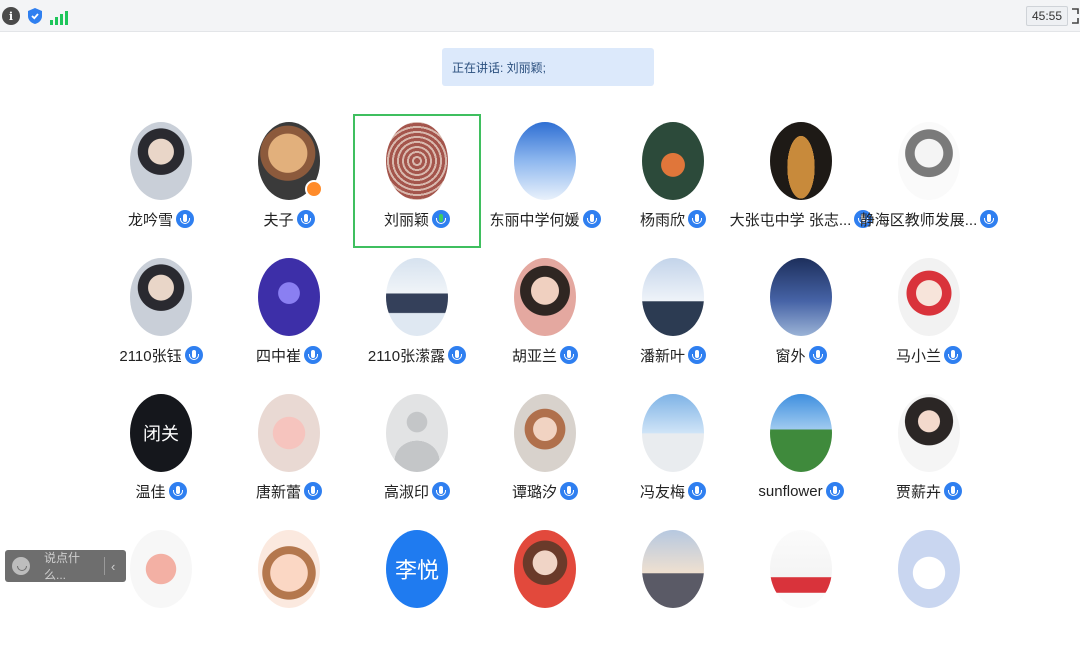  I want to click on participant-tile: 马小兰, so click(929, 317).